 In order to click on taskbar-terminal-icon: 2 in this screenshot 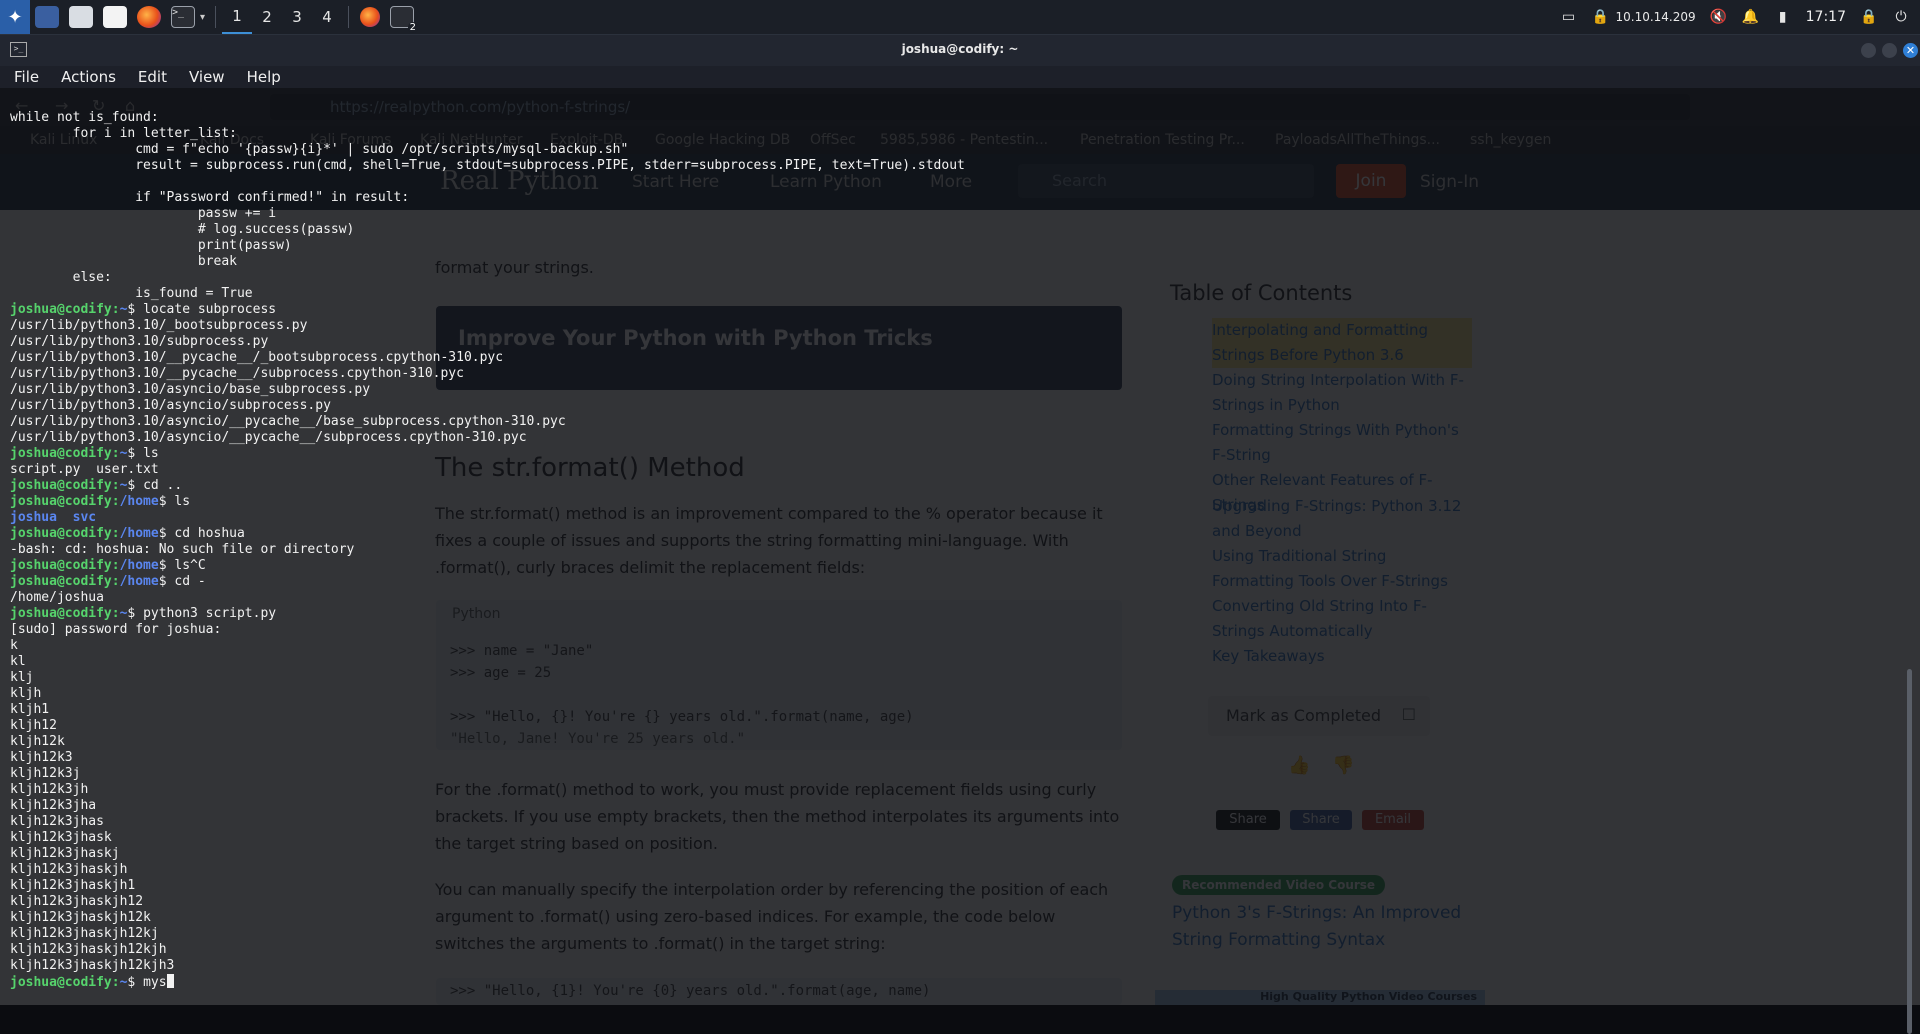, I will do `click(404, 19)`.